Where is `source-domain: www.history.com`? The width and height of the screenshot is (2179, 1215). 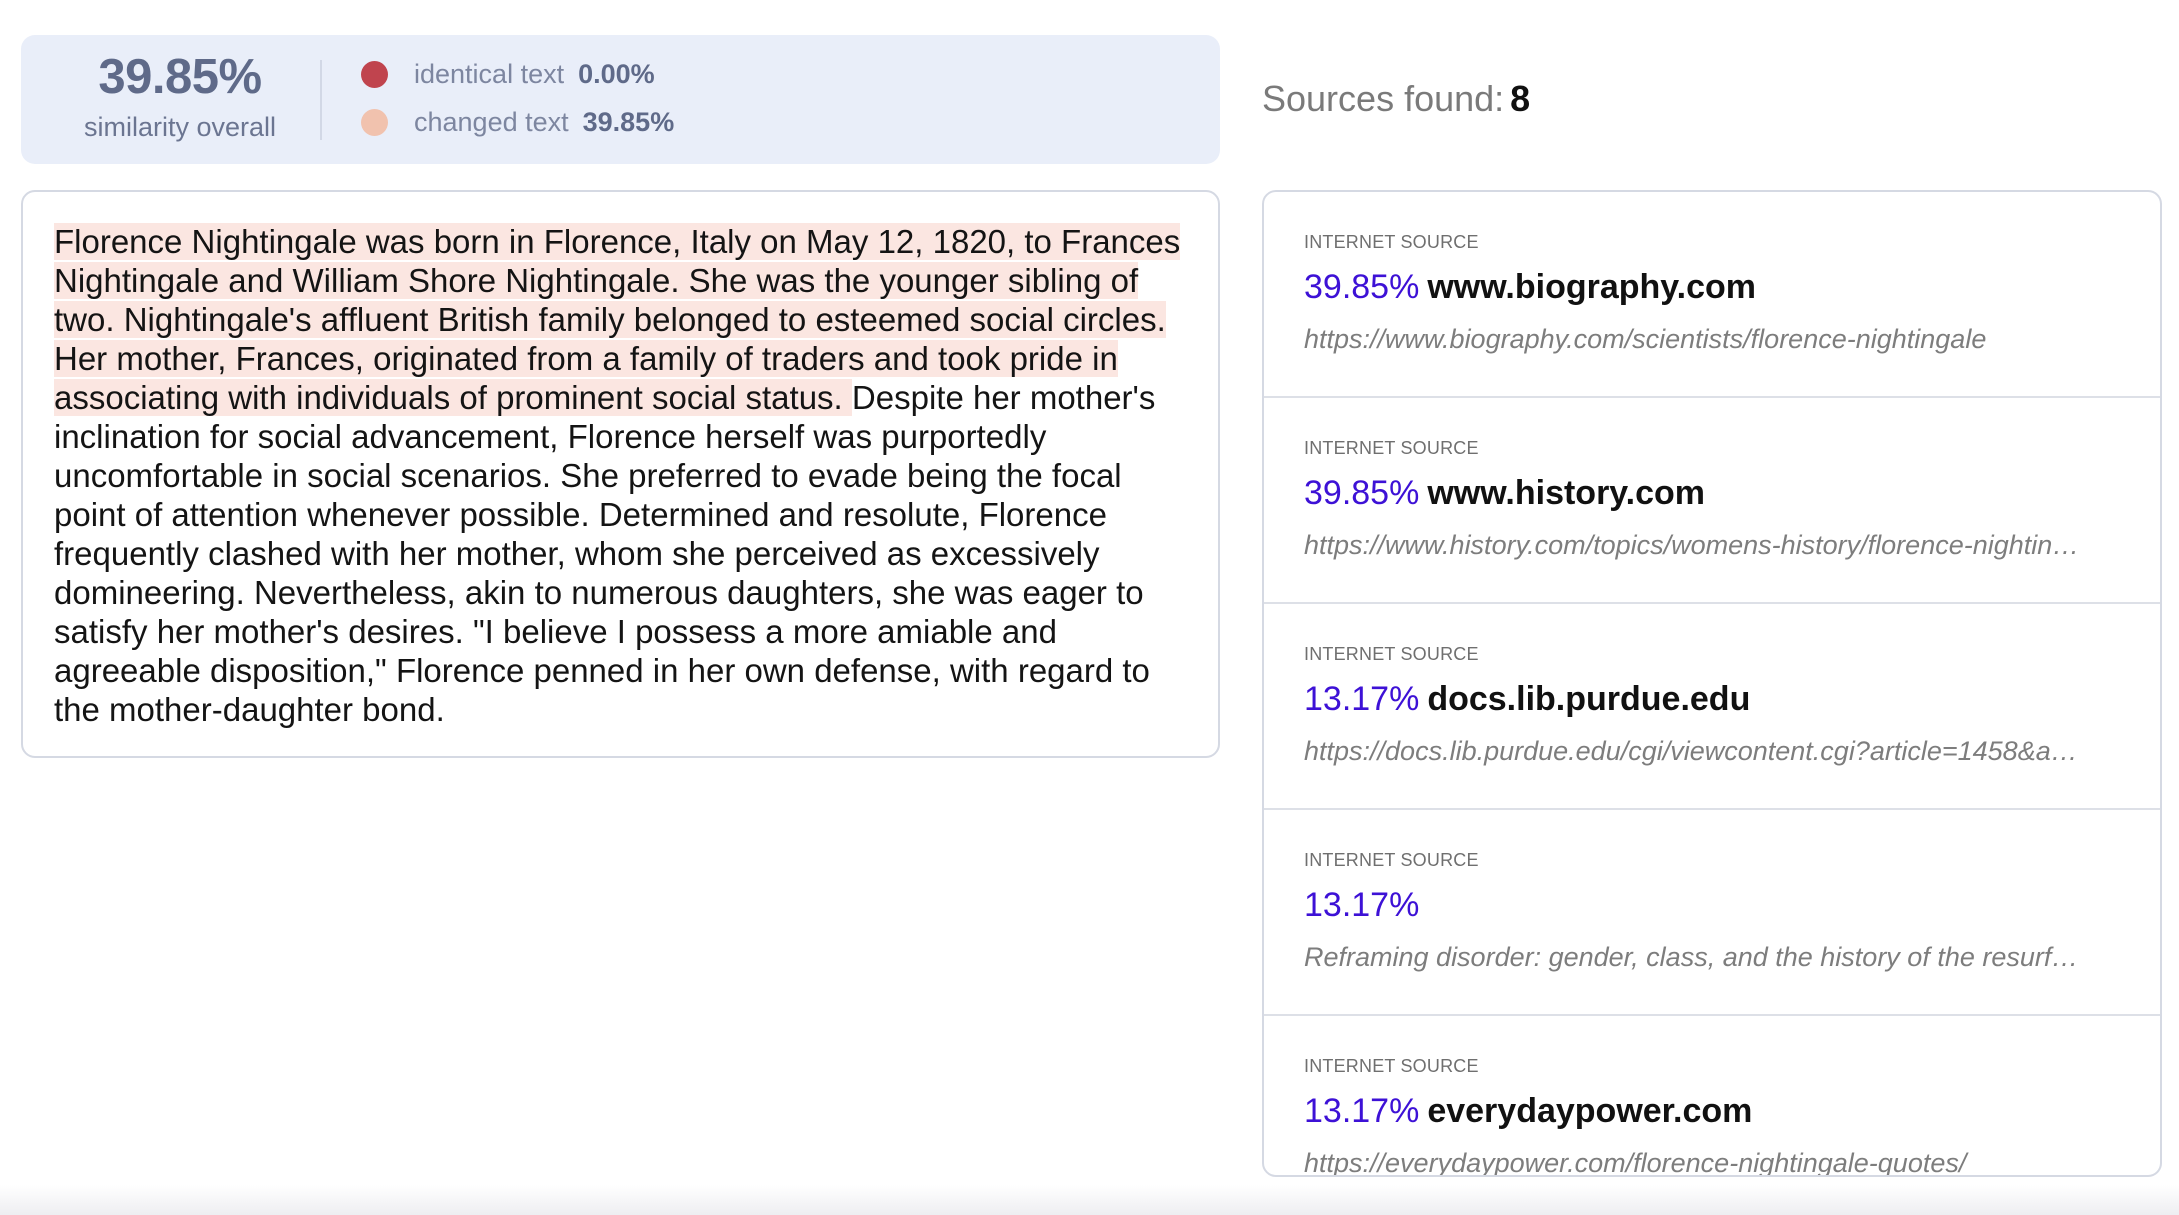 source-domain: www.history.com is located at coordinates (1566, 493).